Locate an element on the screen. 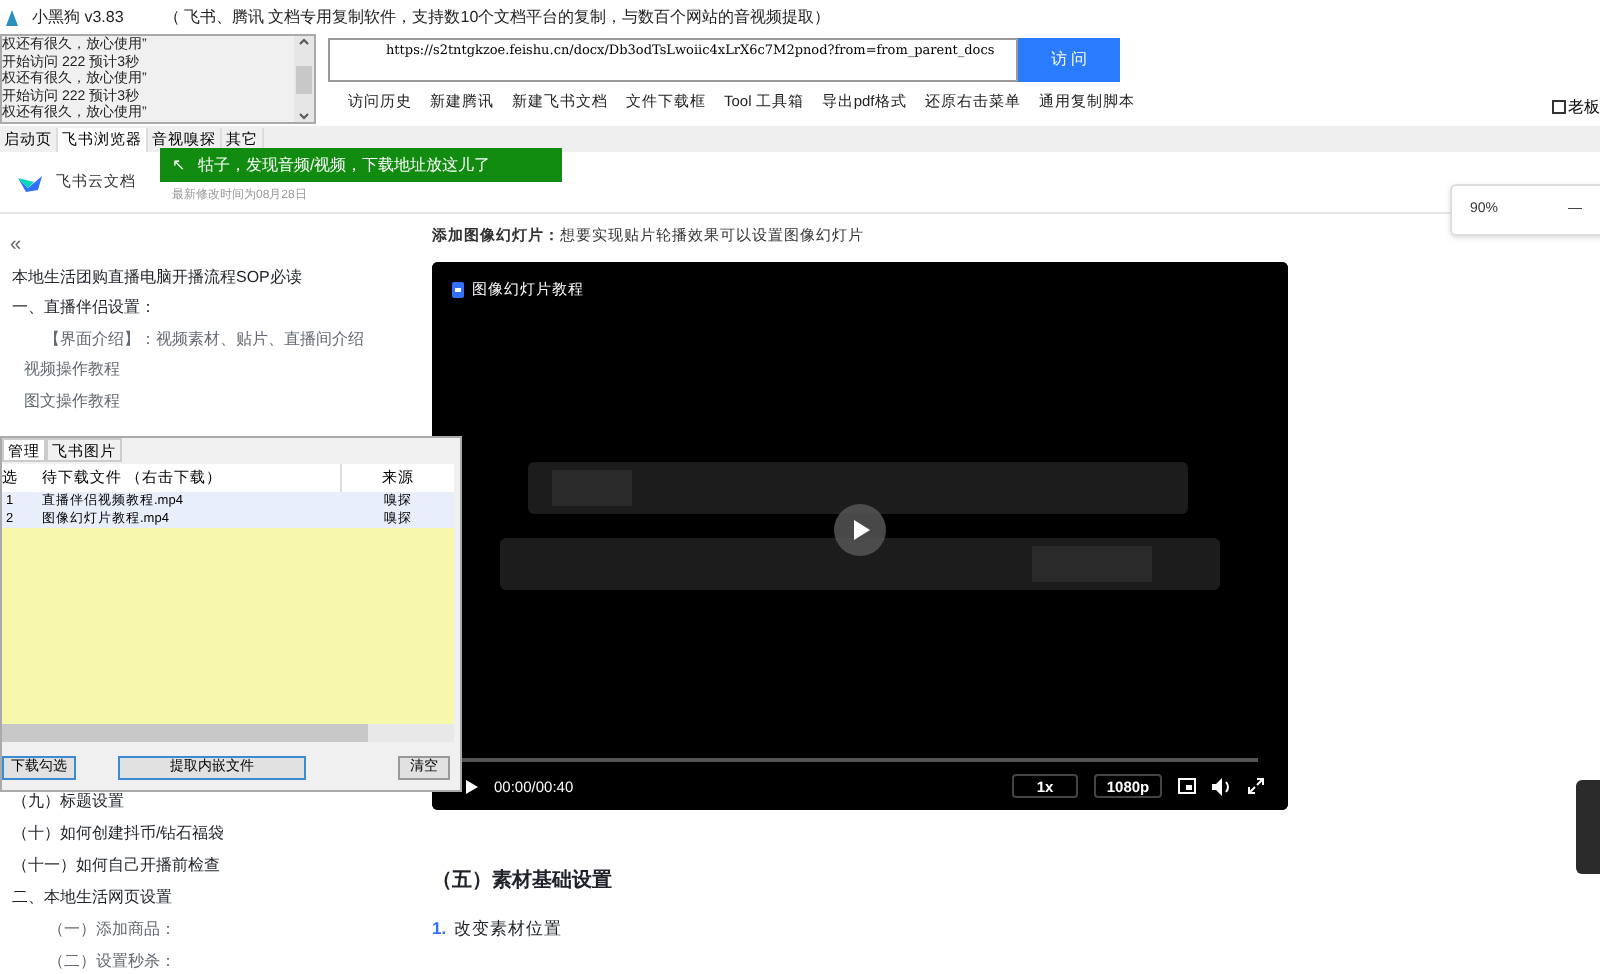 The image size is (1600, 974). outline-item: （九）标题设置 is located at coordinates (206, 801).